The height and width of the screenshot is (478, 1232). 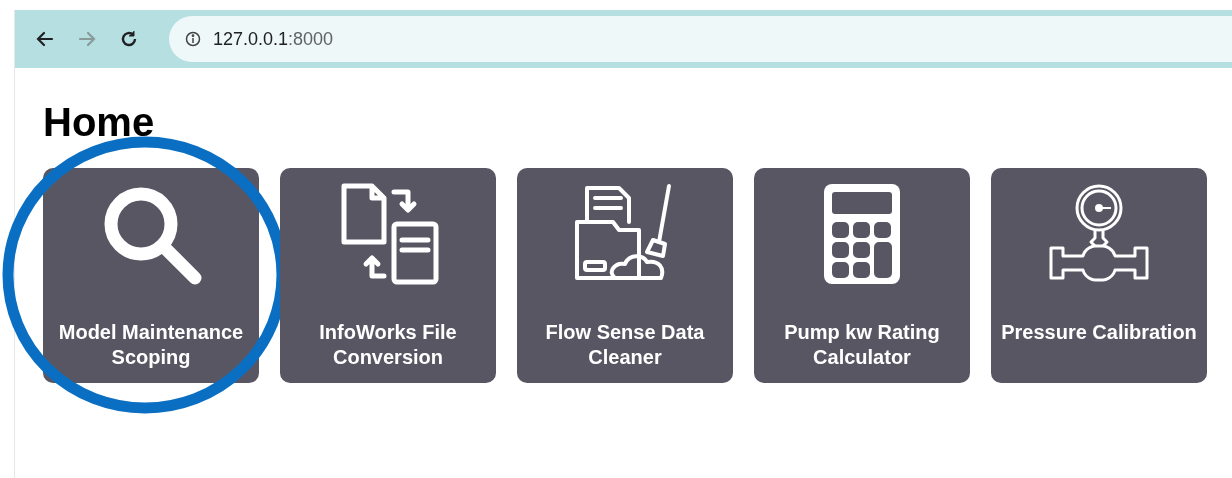 What do you see at coordinates (388, 275) in the screenshot?
I see `tool-card: InfoWorks File Conversion` at bounding box center [388, 275].